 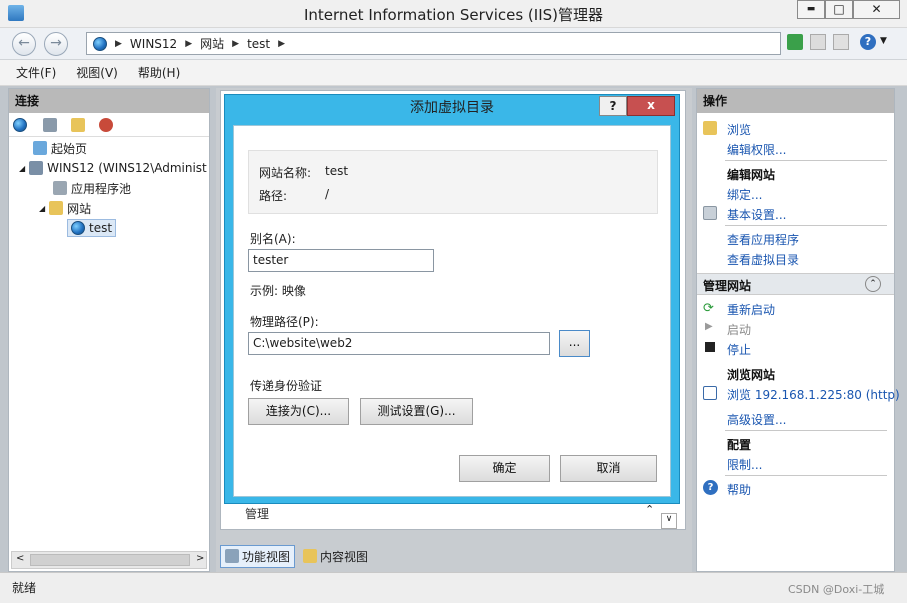 What do you see at coordinates (284, 322) in the screenshot?
I see `physical-path-label: 物理路径(P):` at bounding box center [284, 322].